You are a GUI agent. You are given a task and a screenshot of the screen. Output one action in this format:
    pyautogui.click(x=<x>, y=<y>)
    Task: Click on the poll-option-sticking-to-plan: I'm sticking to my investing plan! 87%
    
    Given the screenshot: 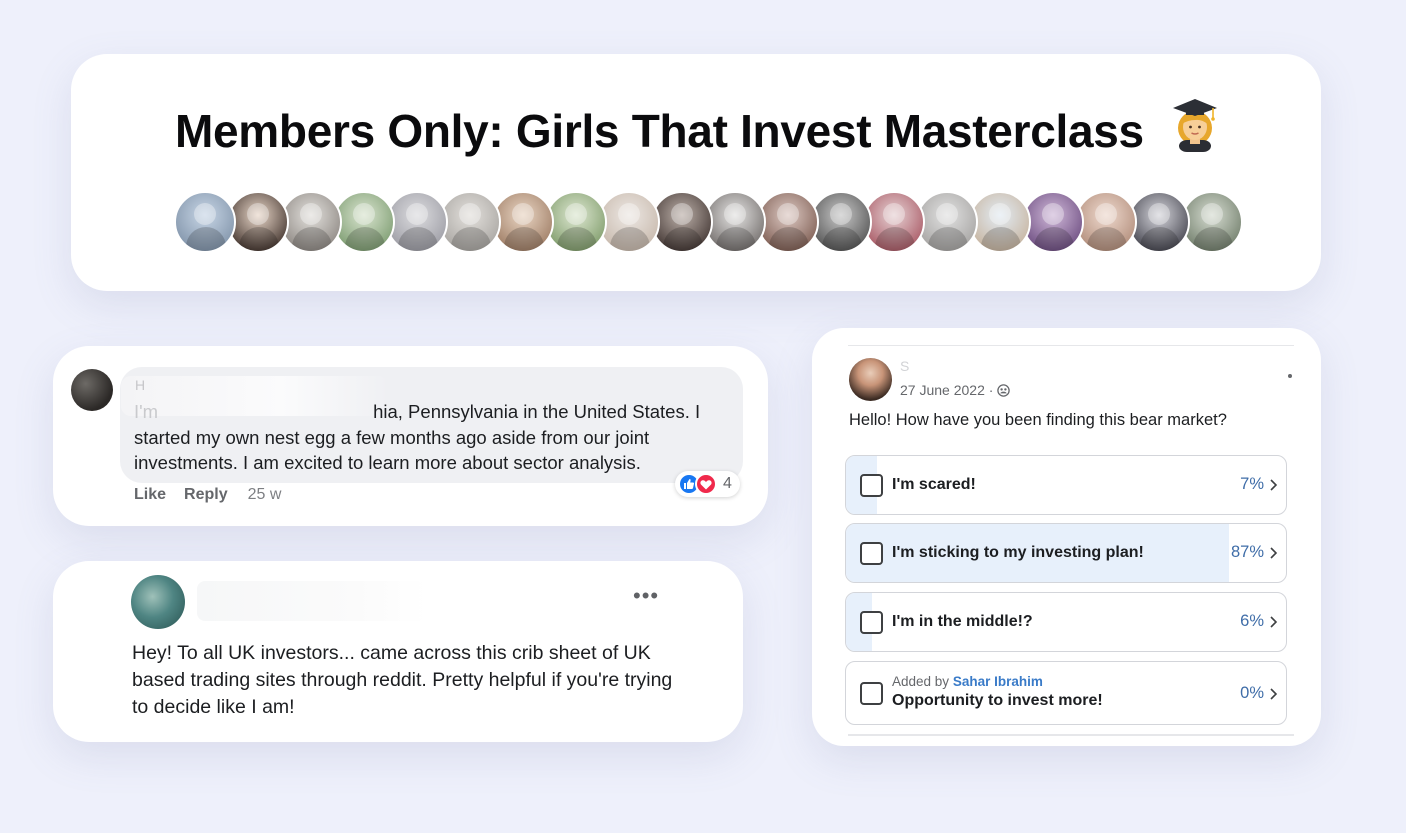 What is the action you would take?
    pyautogui.click(x=1066, y=553)
    